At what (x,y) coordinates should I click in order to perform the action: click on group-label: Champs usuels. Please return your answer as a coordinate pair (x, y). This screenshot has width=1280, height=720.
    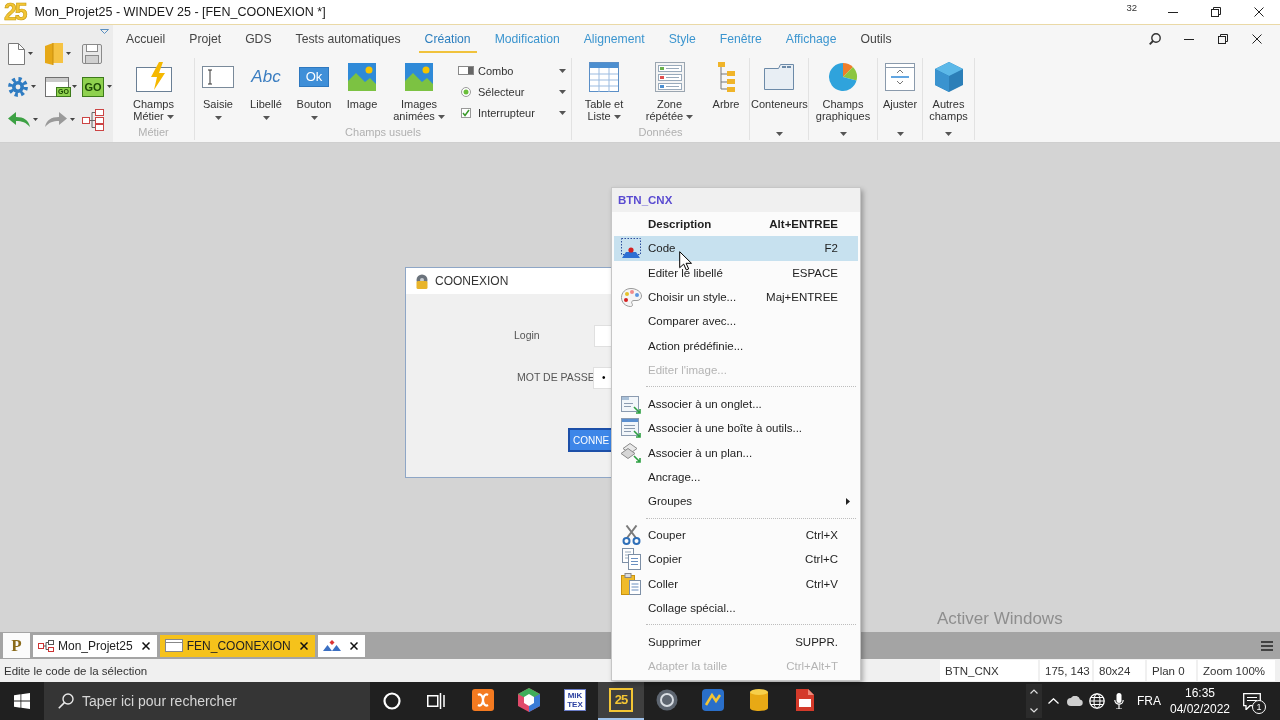
    Looking at the image, I should click on (383, 132).